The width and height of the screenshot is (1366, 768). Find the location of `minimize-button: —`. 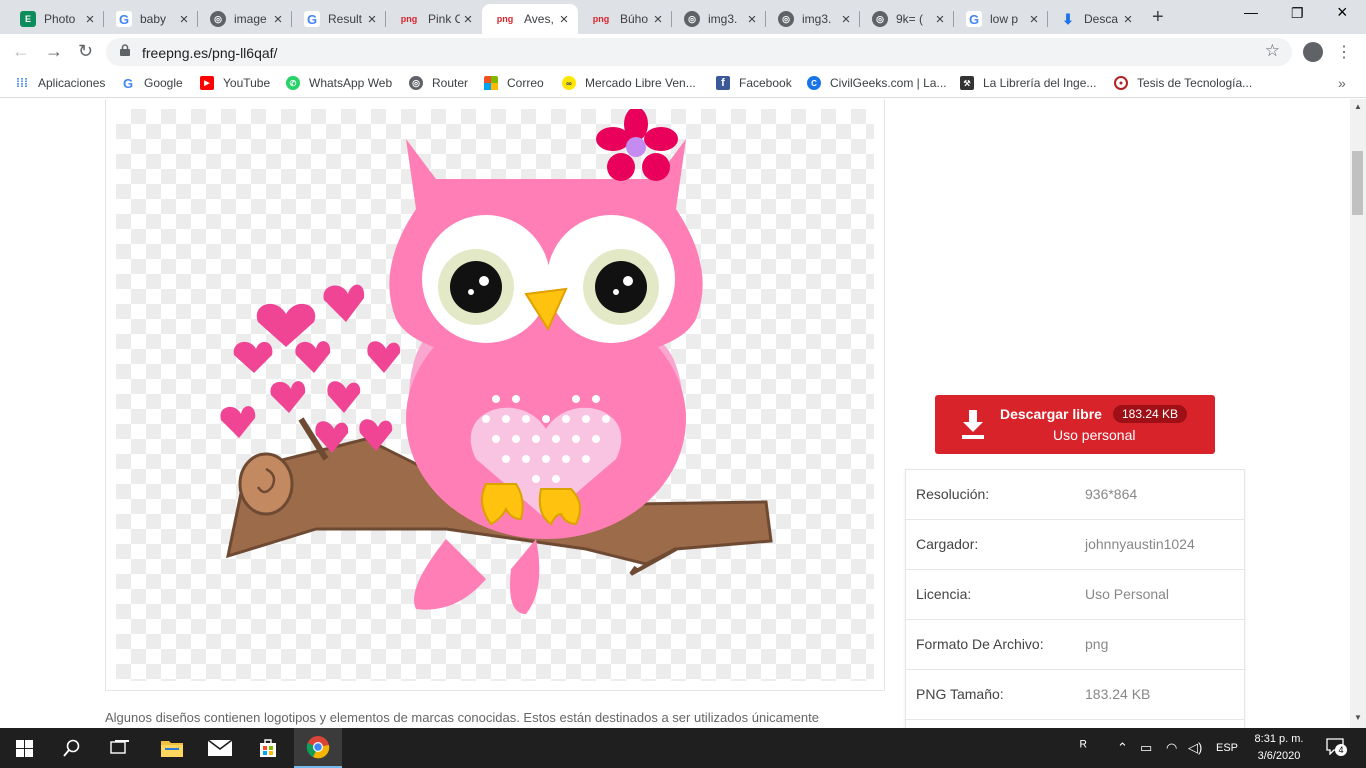

minimize-button: — is located at coordinates (1251, 12).